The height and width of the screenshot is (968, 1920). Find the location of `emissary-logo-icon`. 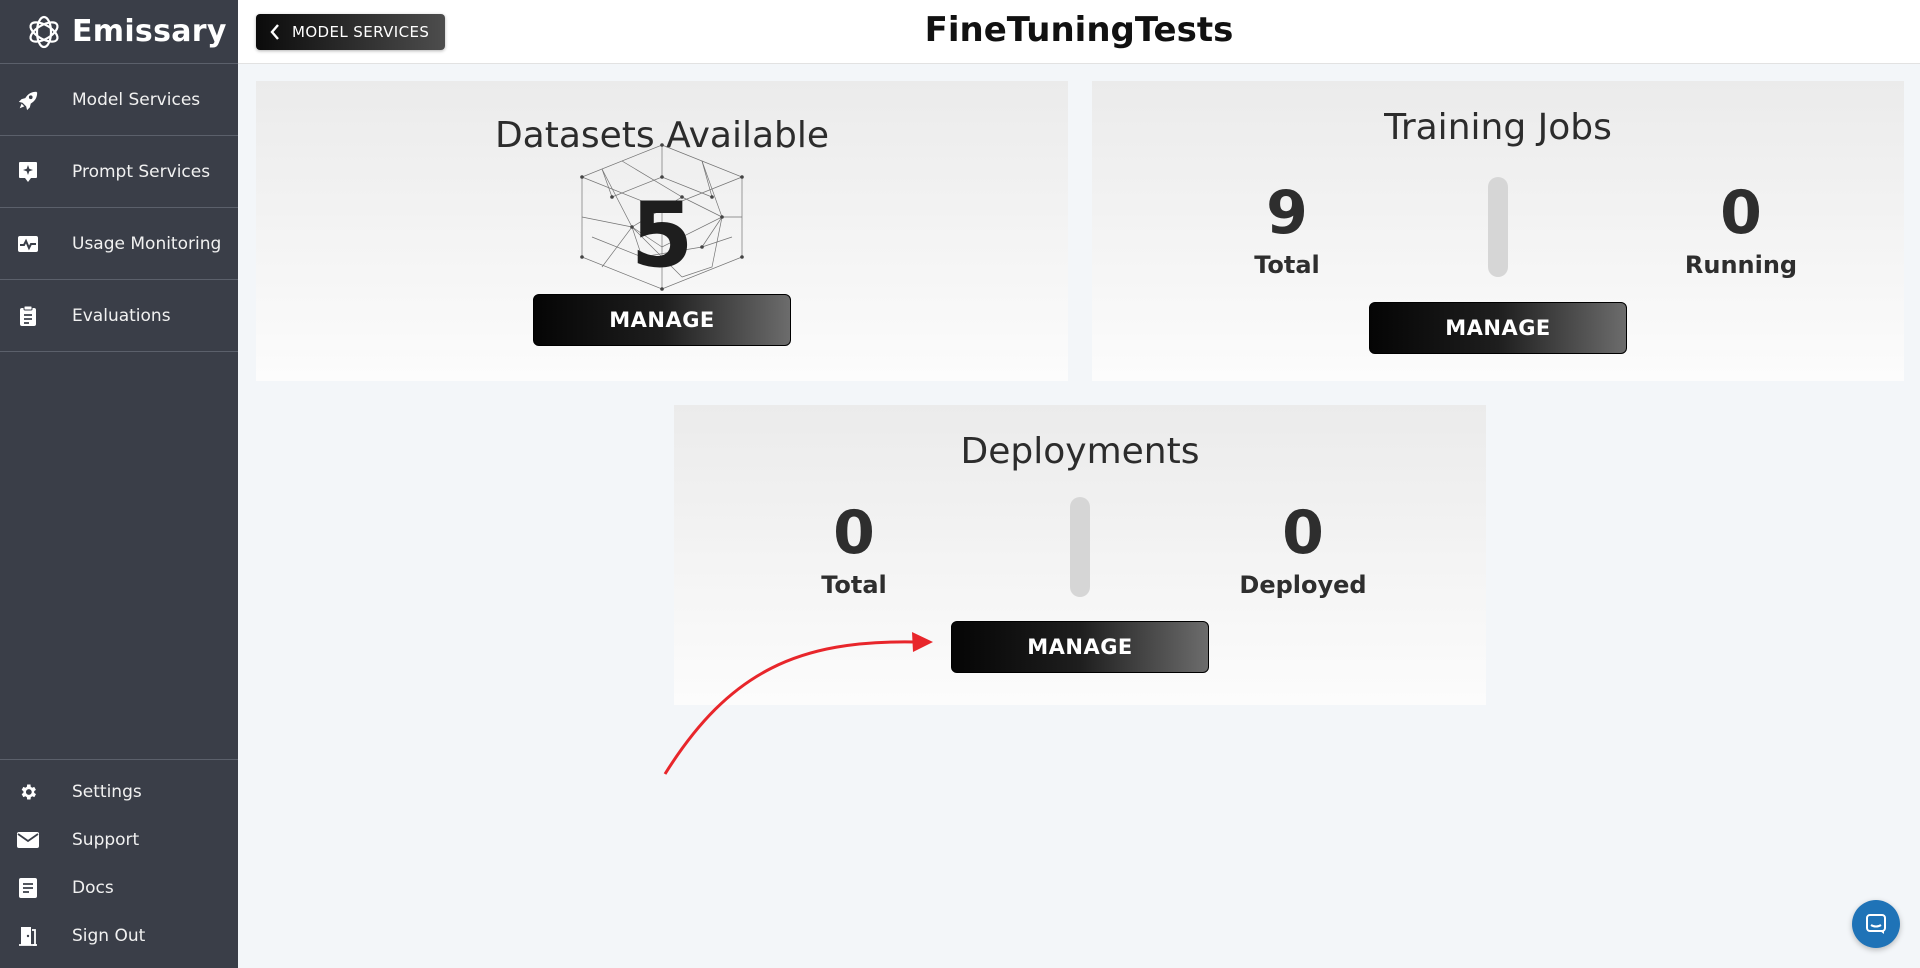

emissary-logo-icon is located at coordinates (44, 31).